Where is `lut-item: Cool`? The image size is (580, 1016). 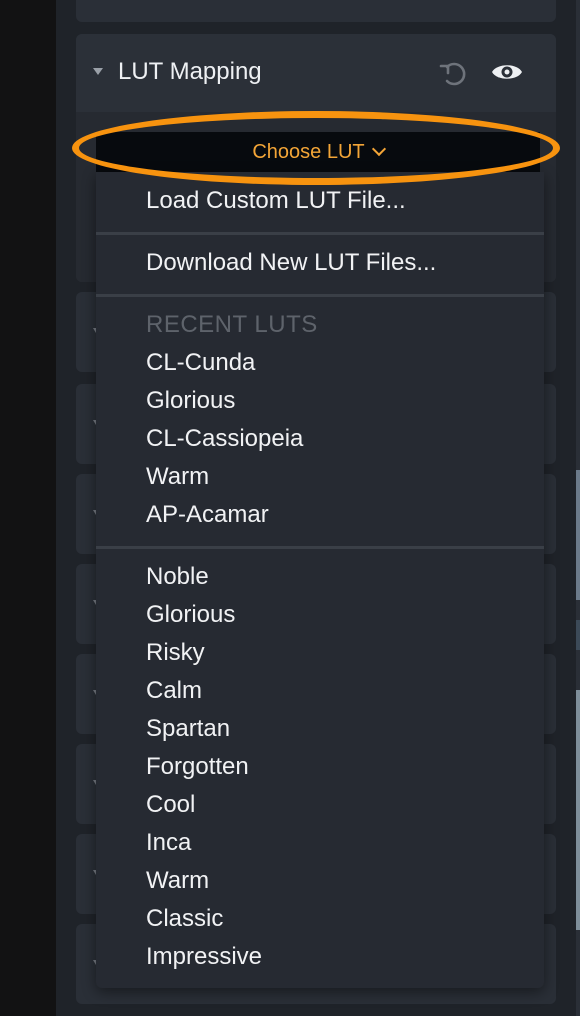
lut-item: Cool is located at coordinates (170, 805).